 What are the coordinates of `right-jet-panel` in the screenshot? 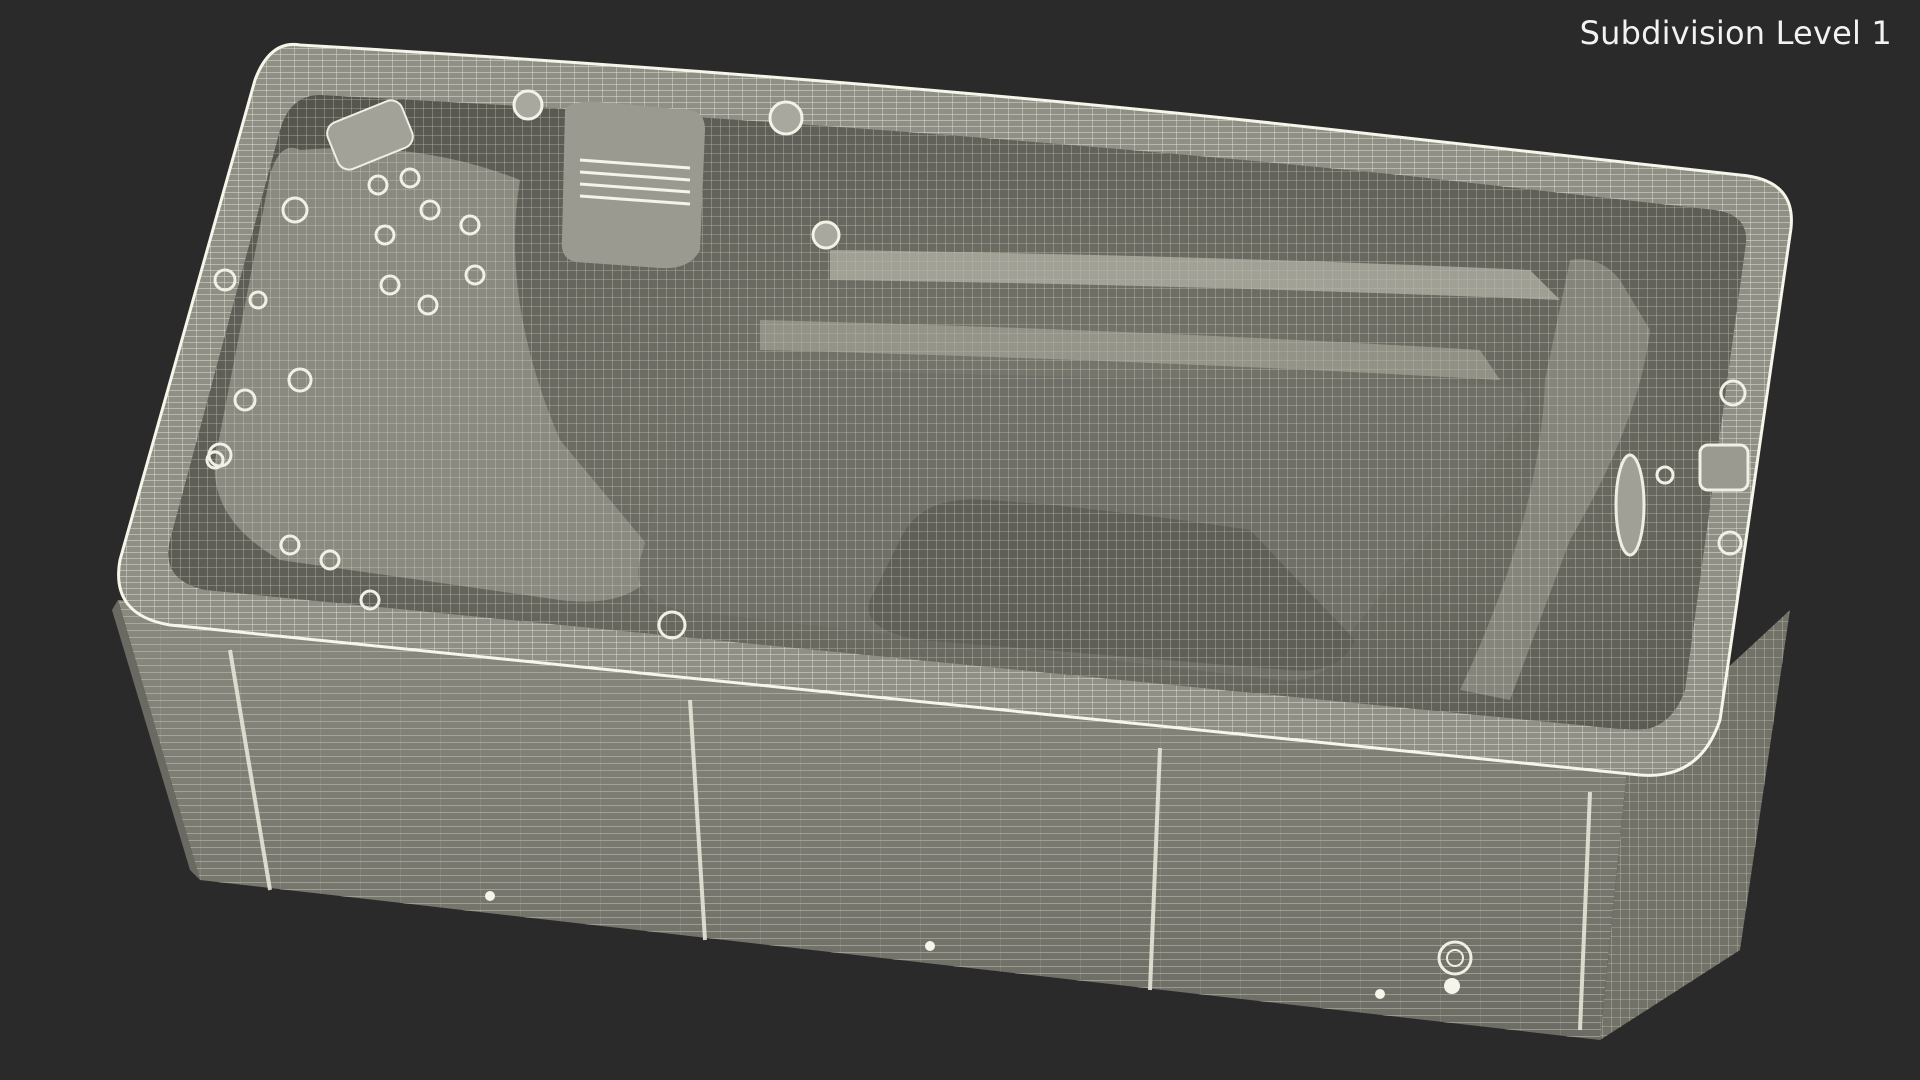 It's located at (1630, 505).